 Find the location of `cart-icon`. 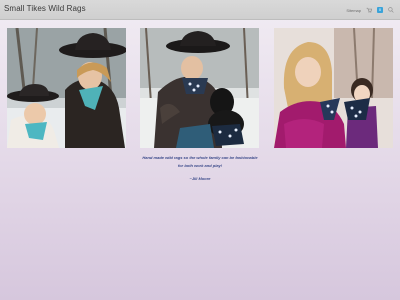

cart-icon is located at coordinates (369, 10).